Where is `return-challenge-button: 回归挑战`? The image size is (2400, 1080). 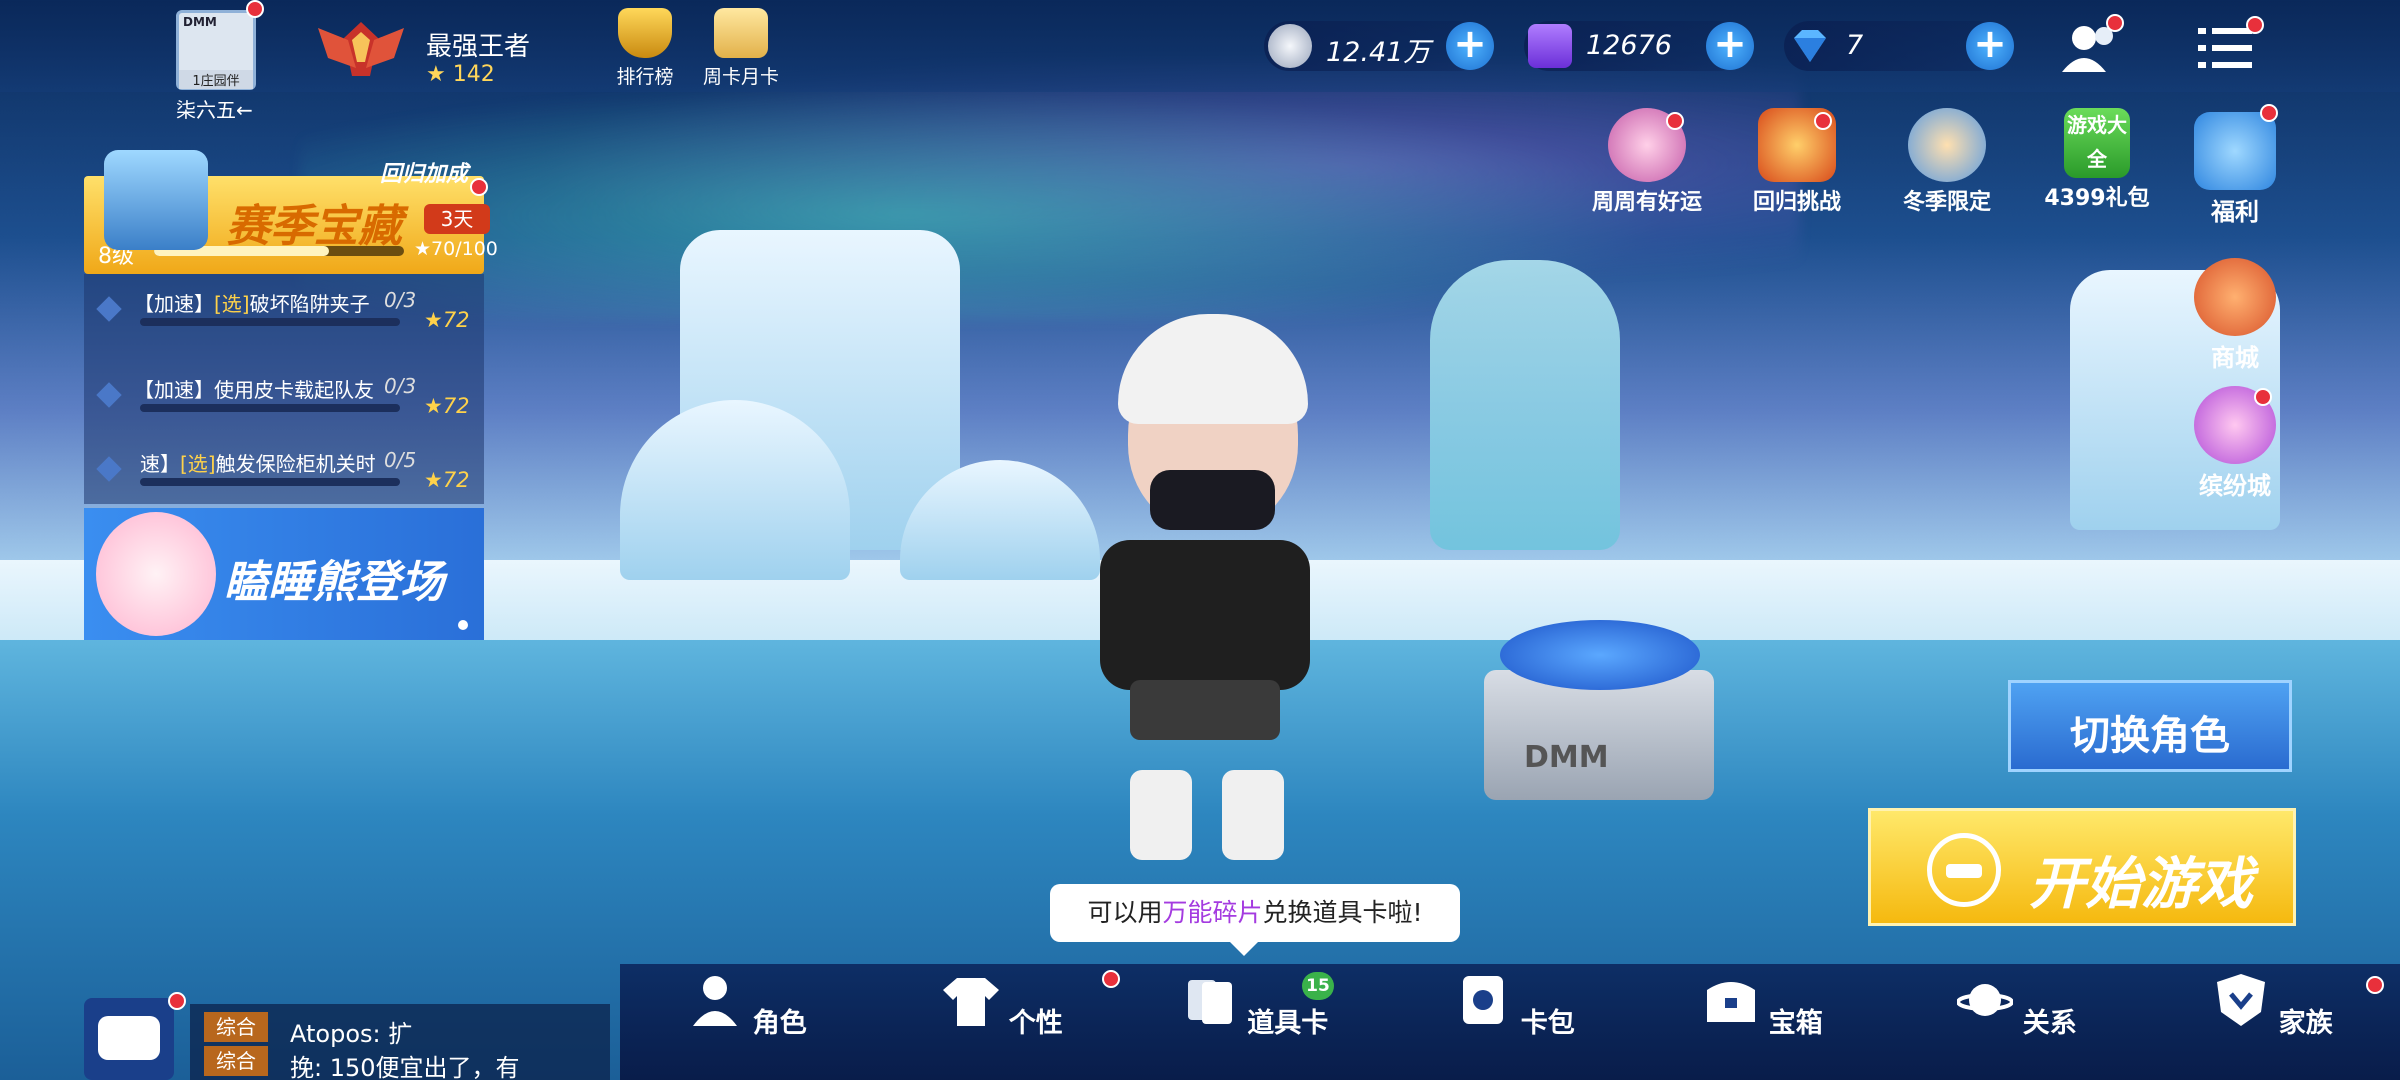 return-challenge-button: 回归挑战 is located at coordinates (1797, 162).